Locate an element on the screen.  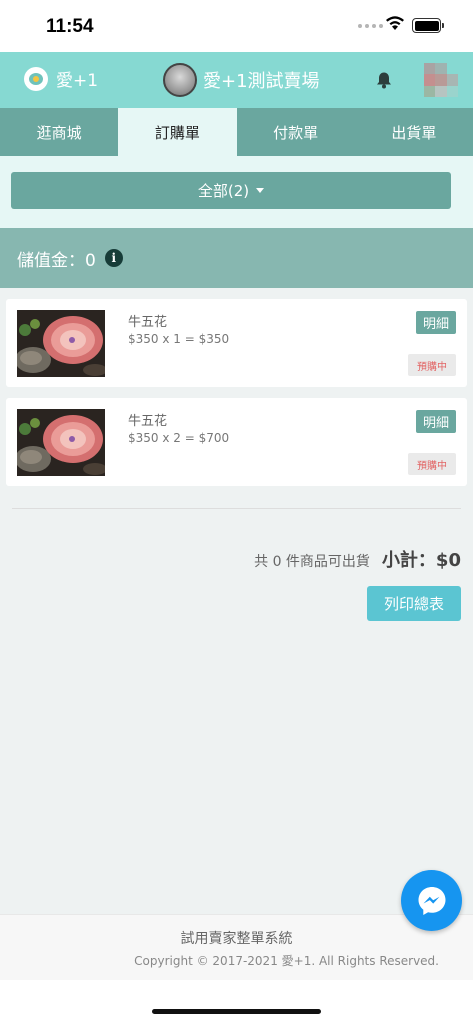
home-indicator is located at coordinates (236, 1011).